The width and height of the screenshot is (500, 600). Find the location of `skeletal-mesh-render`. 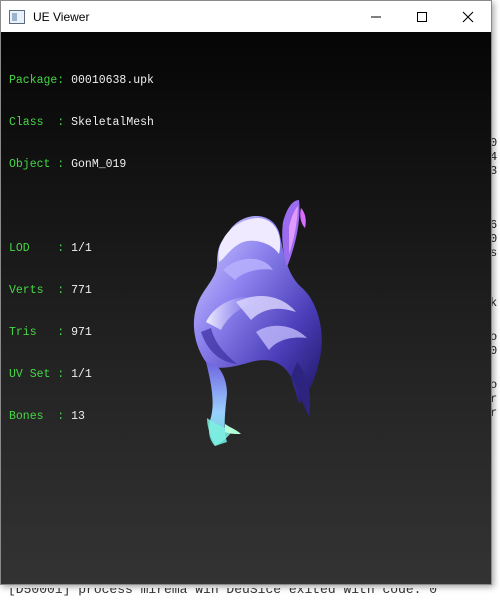

skeletal-mesh-render is located at coordinates (257, 323).